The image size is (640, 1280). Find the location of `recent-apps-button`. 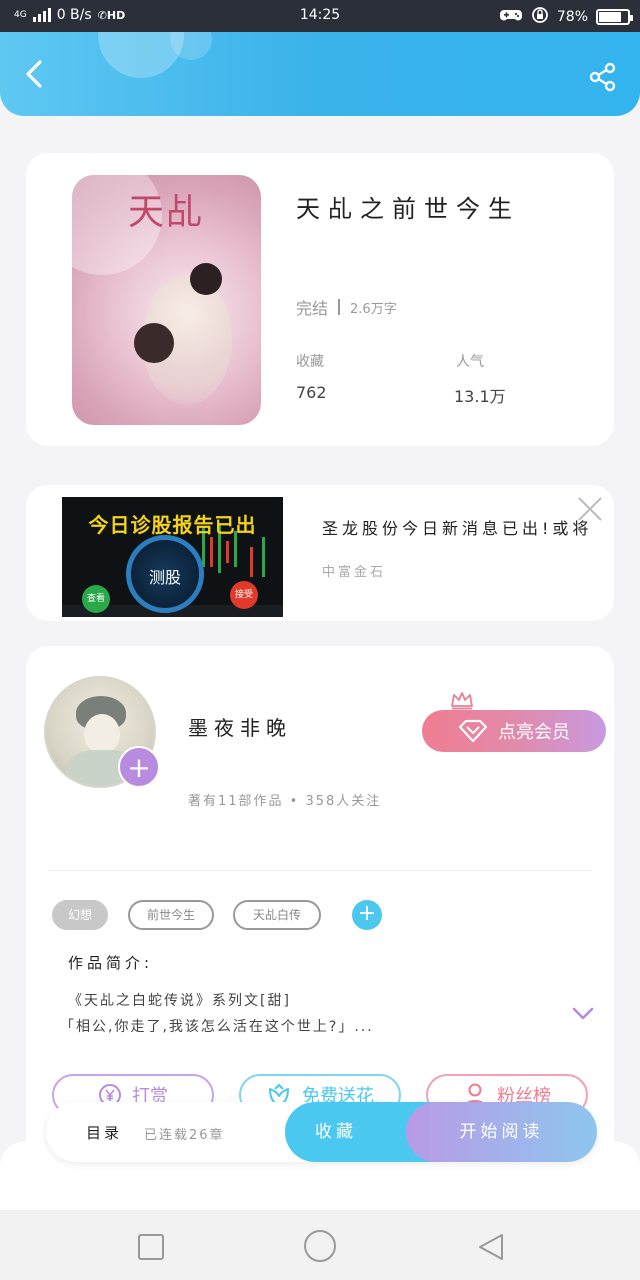

recent-apps-button is located at coordinates (151, 1247).